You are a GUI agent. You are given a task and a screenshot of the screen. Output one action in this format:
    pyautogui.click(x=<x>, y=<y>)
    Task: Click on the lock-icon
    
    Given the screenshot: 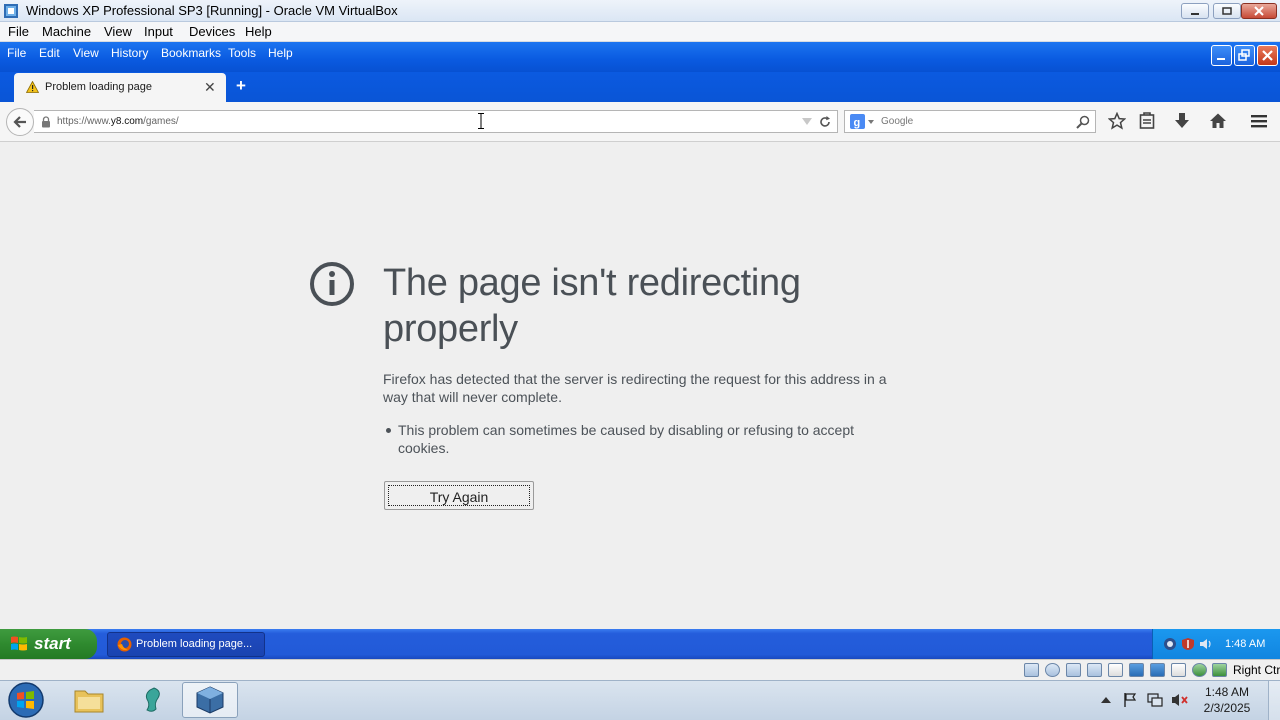 What is the action you would take?
    pyautogui.click(x=46, y=122)
    